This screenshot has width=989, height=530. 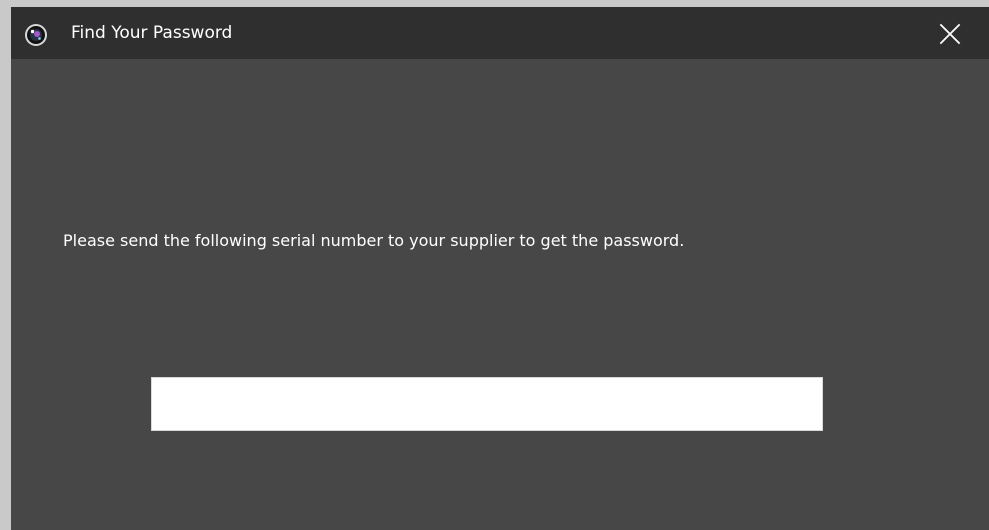 I want to click on close-button, so click(x=950, y=34).